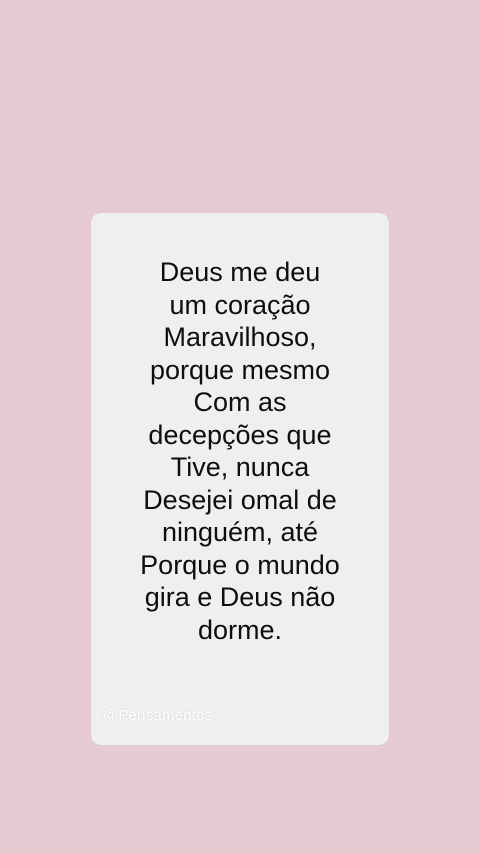 The image size is (480, 854). I want to click on quote-line: Desejei omal de, so click(240, 499).